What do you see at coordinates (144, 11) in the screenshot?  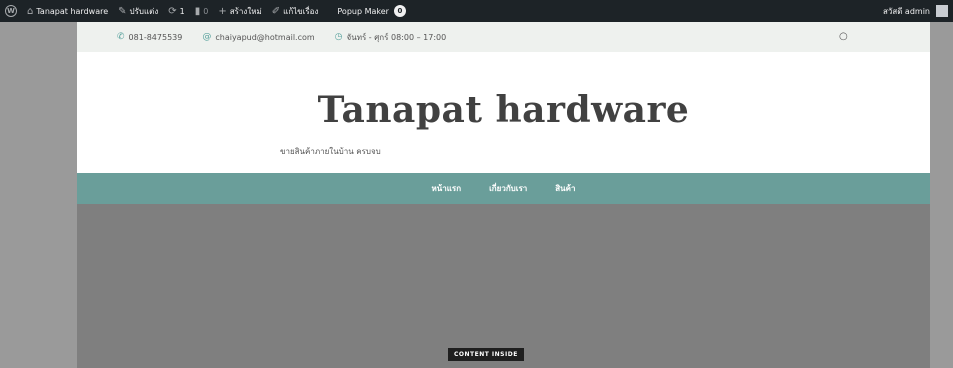 I see `customize-label: ปรับแต่ง` at bounding box center [144, 11].